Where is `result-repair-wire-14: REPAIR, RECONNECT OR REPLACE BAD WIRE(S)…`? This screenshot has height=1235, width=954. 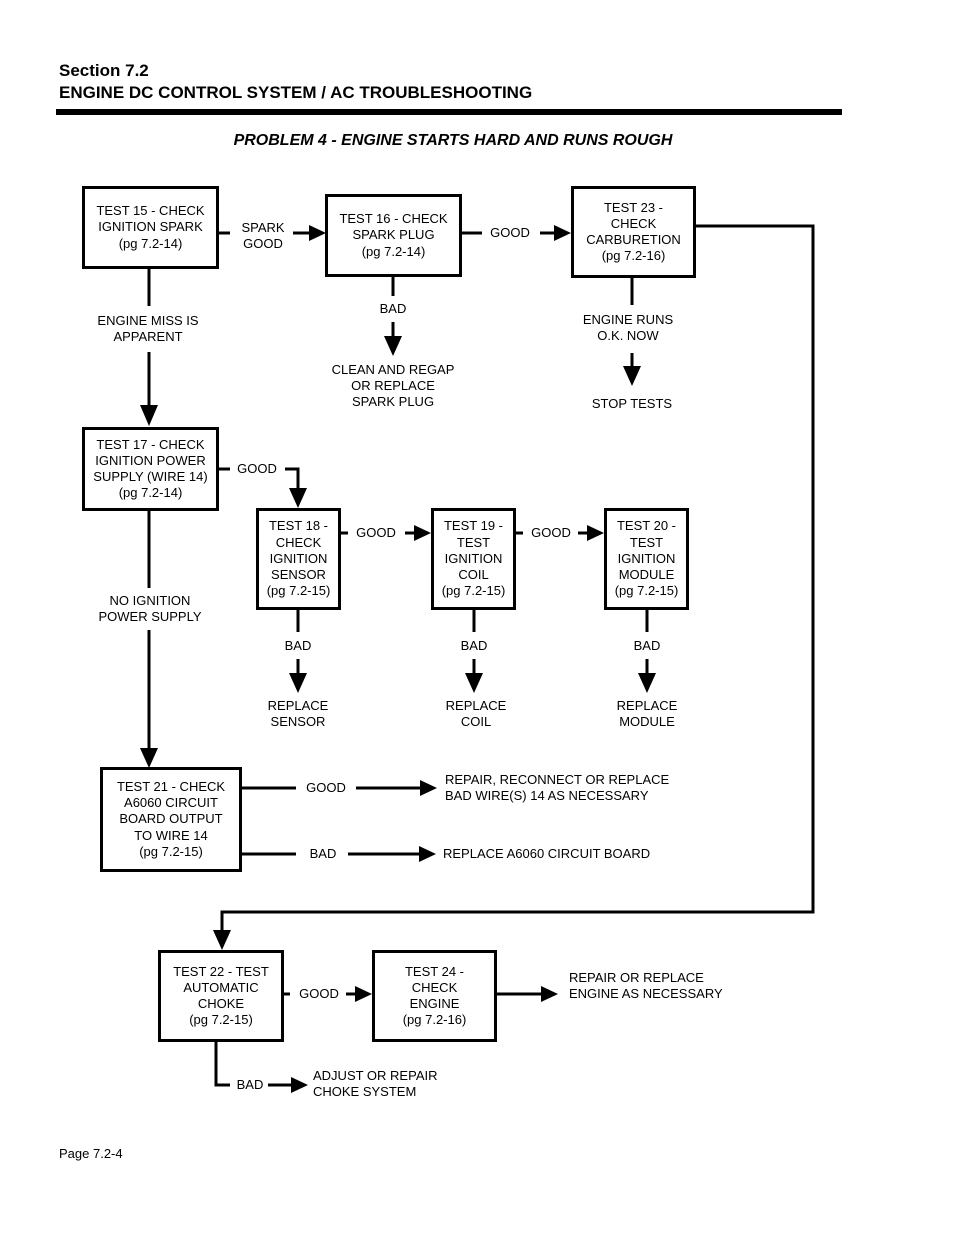 result-repair-wire-14: REPAIR, RECONNECT OR REPLACE BAD WIRE(S)… is located at coordinates (557, 788).